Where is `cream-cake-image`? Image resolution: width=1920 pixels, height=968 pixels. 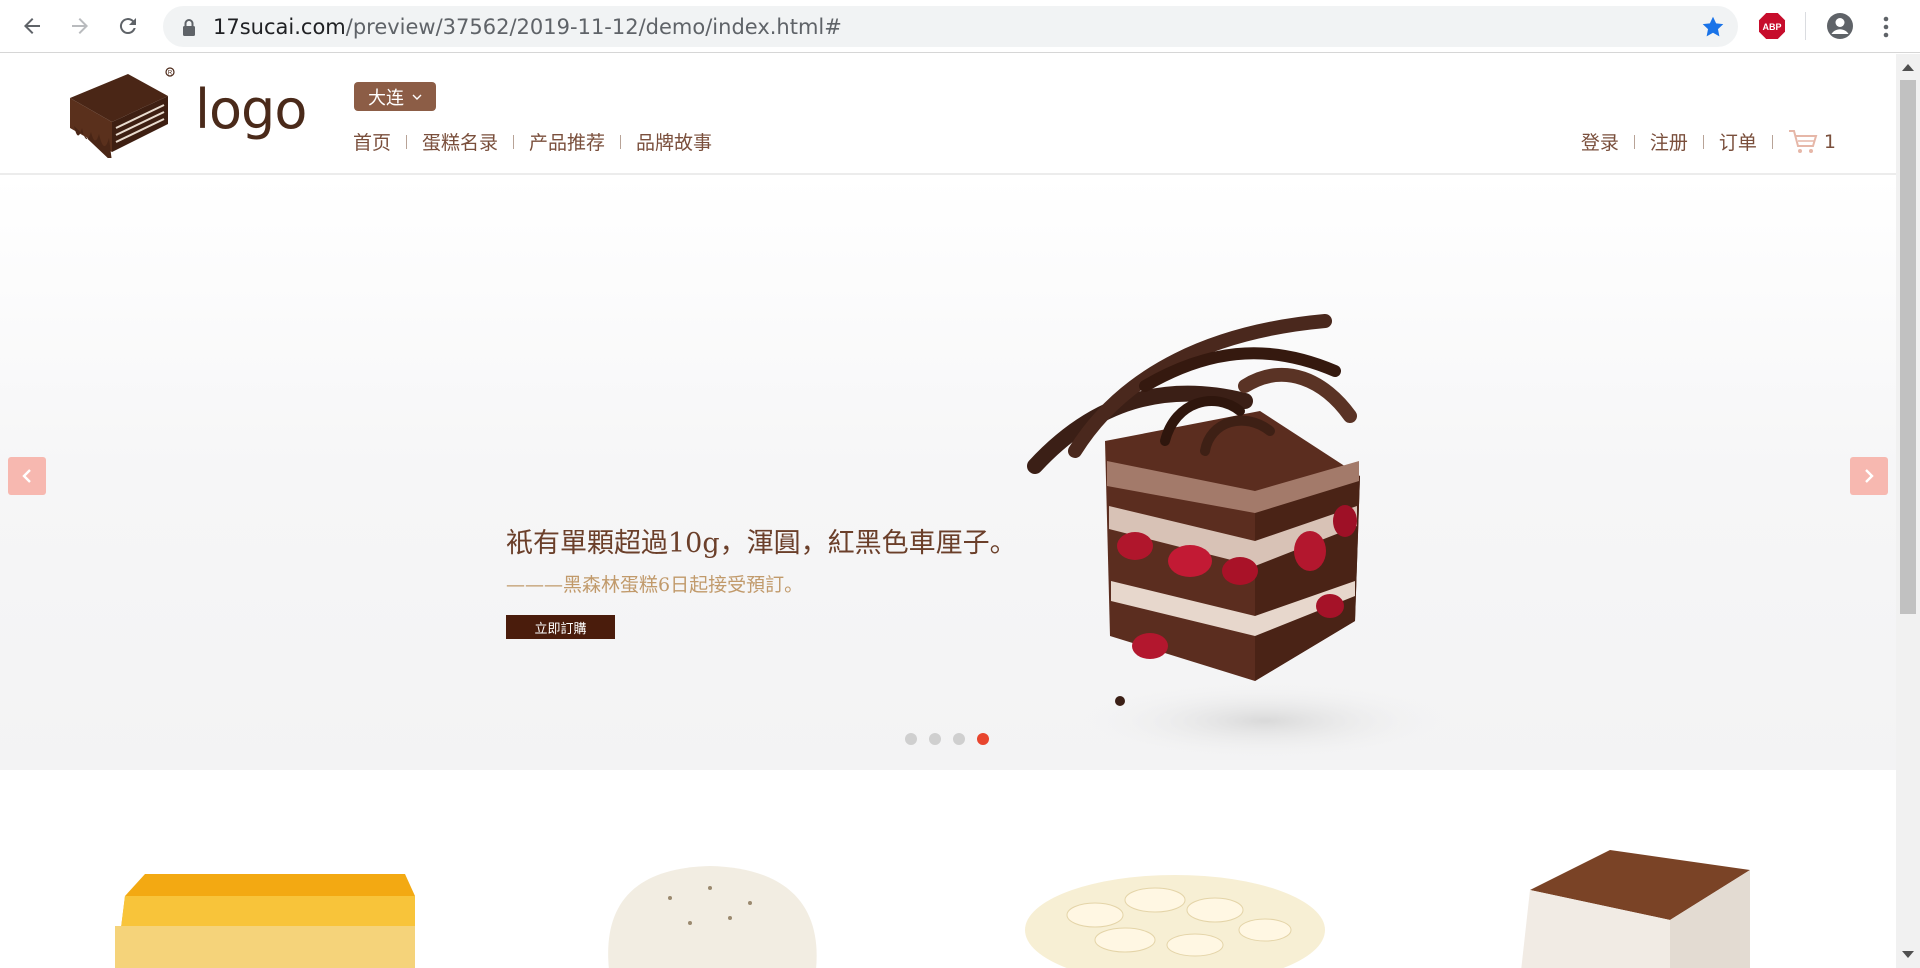 cream-cake-image is located at coordinates (710, 908).